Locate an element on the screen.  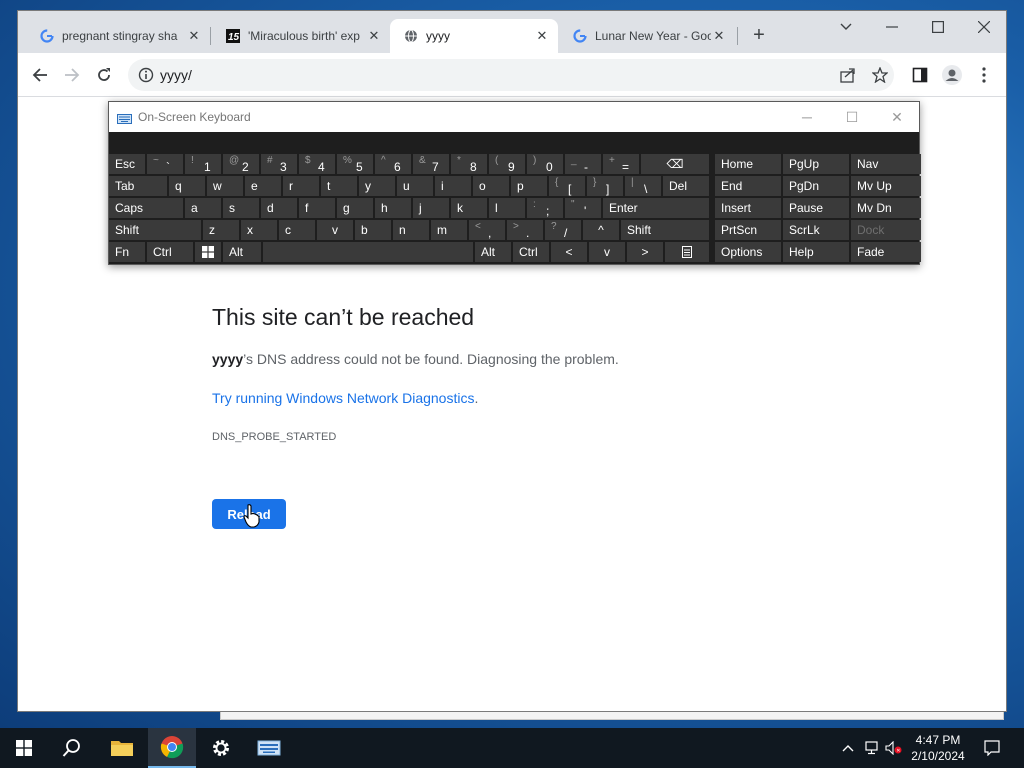
forward-arrow-icon is located at coordinates (72, 75).